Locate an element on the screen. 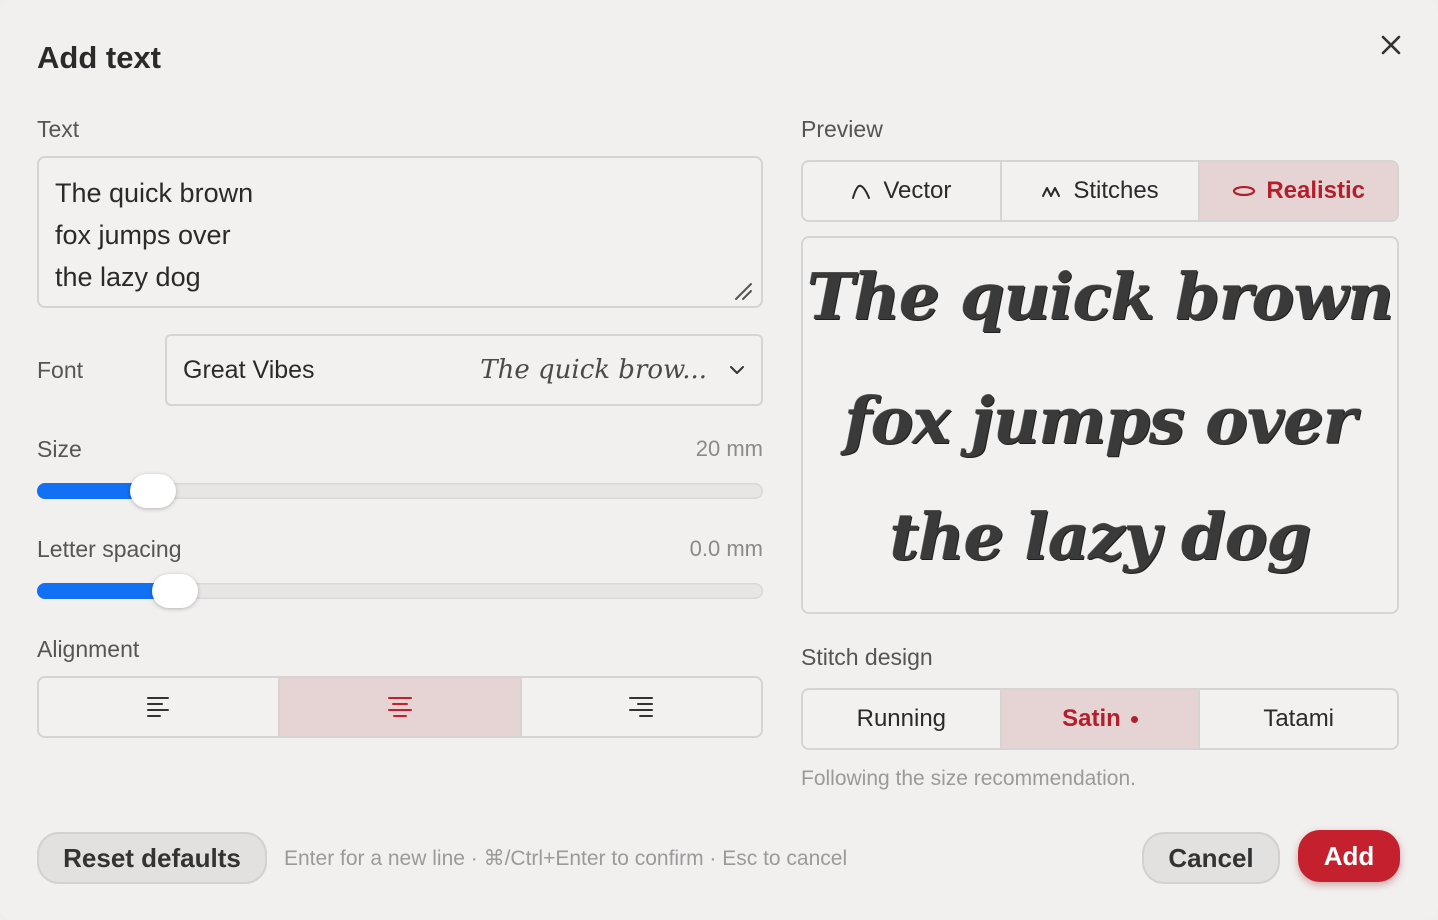  add-button: Add is located at coordinates (1349, 856).